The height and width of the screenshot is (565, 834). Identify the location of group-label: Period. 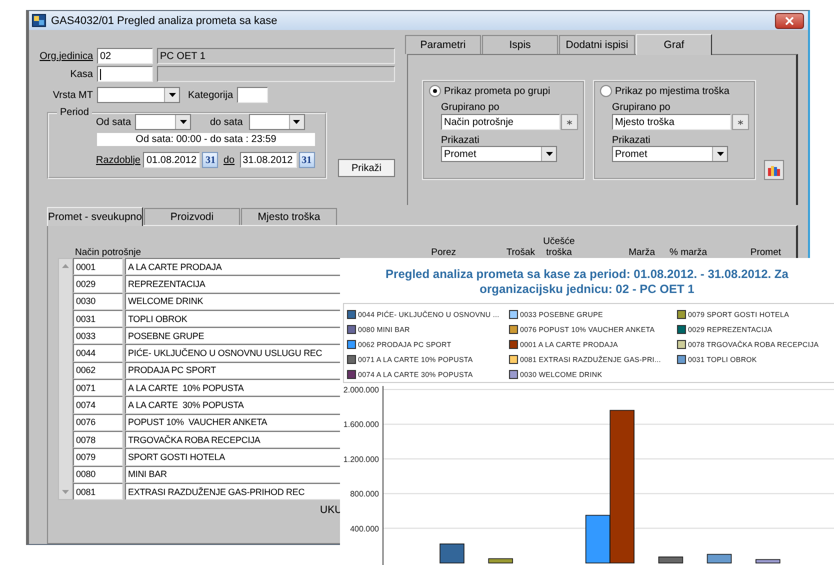
(74, 112).